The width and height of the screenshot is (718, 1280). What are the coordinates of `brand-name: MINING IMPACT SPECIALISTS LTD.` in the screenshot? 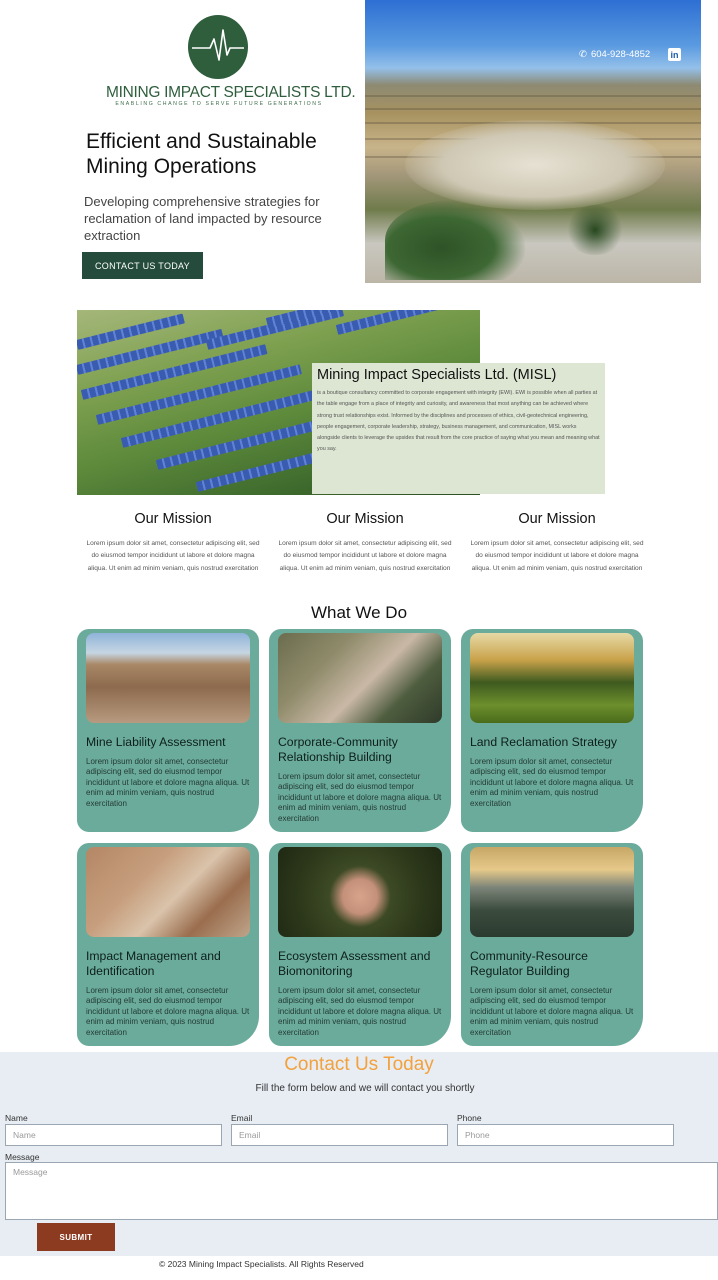 It's located at (231, 93).